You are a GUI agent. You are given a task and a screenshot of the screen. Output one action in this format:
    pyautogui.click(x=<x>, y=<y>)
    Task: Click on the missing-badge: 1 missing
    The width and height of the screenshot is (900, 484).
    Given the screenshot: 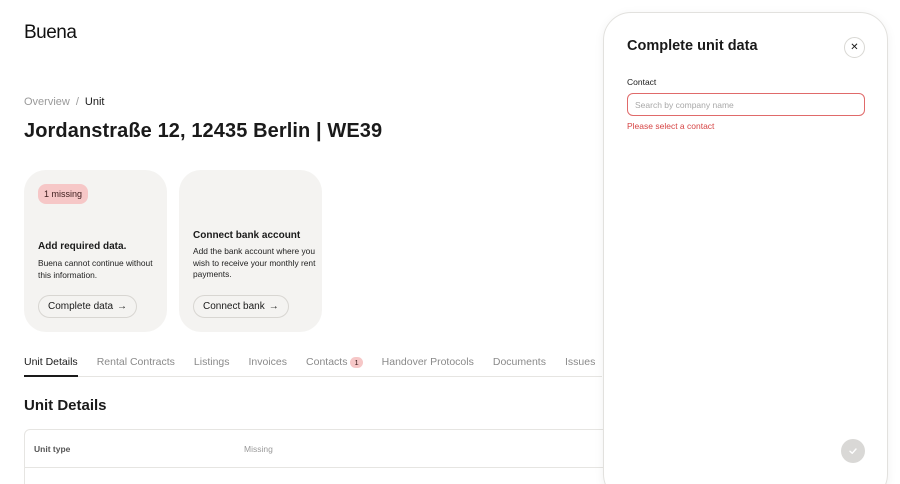 What is the action you would take?
    pyautogui.click(x=63, y=194)
    